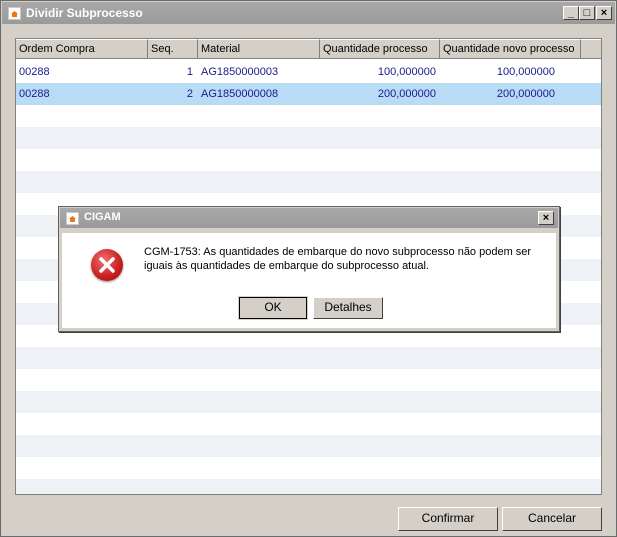 This screenshot has height=537, width=617. I want to click on dialog-app-icon, so click(72, 218).